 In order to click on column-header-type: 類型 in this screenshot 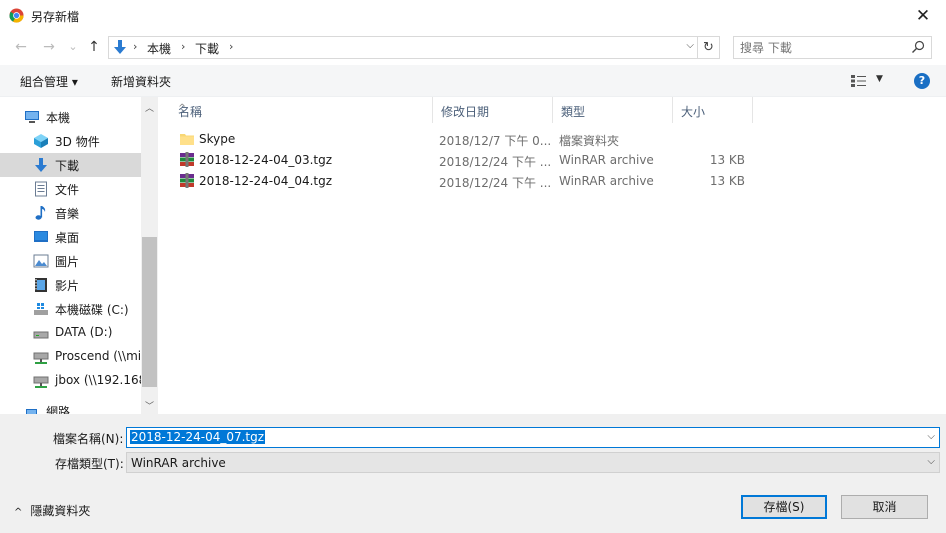, I will do `click(613, 110)`.